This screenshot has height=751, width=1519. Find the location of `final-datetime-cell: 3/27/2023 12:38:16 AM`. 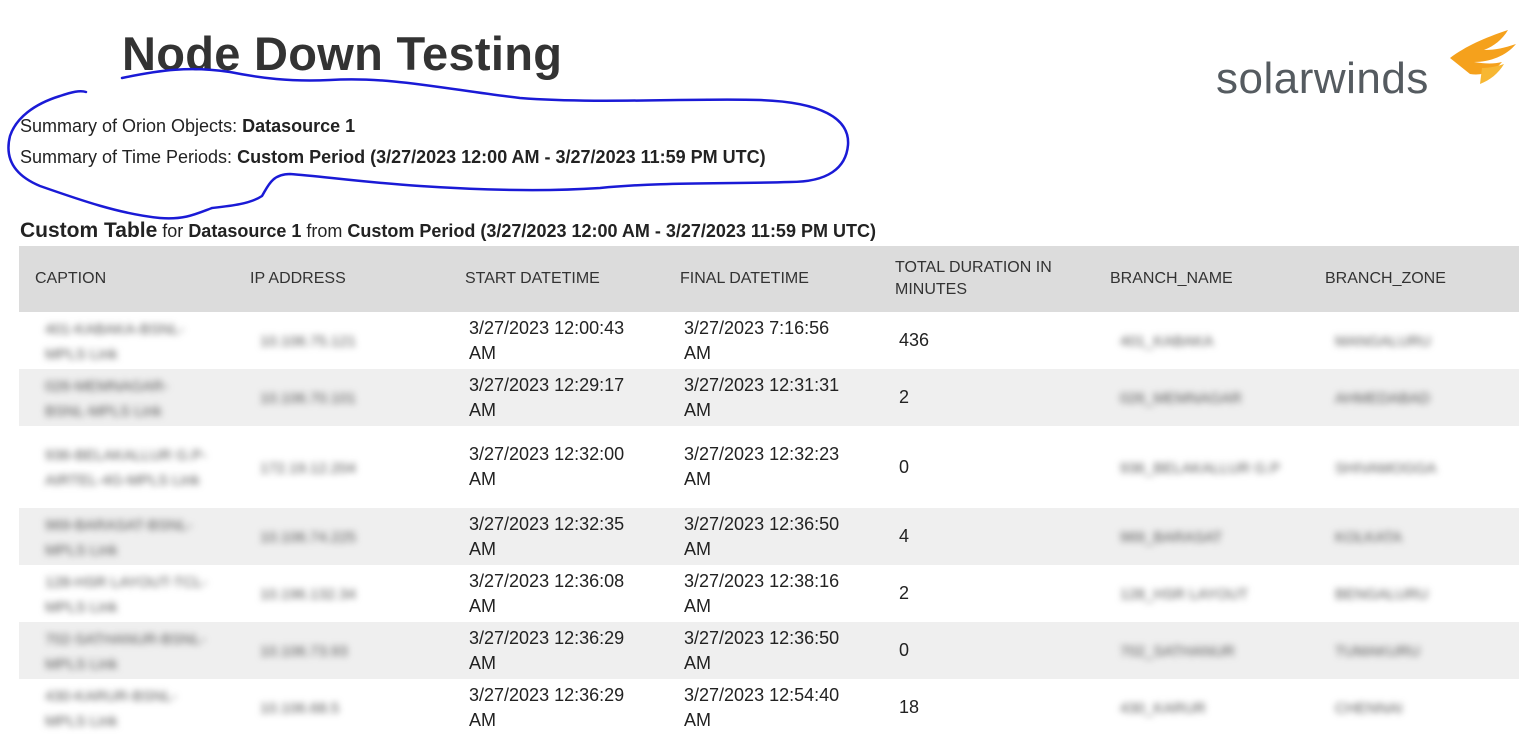

final-datetime-cell: 3/27/2023 12:38:16 AM is located at coordinates (771, 593).